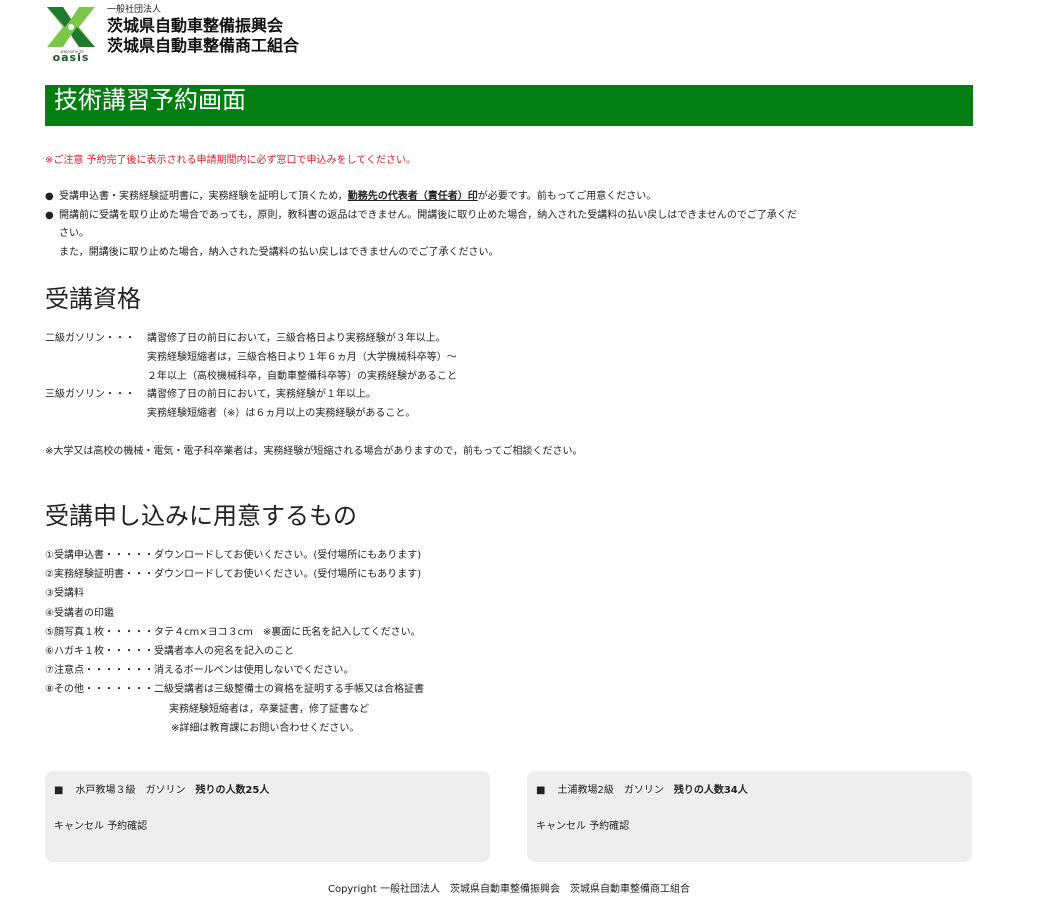 Image resolution: width=1058 pixels, height=898 pixels. I want to click on qualification-row: 二級ガソリン・・・ 講習修了日の前日において，三級合格日より実務経験が３年以上。, so click(251, 339).